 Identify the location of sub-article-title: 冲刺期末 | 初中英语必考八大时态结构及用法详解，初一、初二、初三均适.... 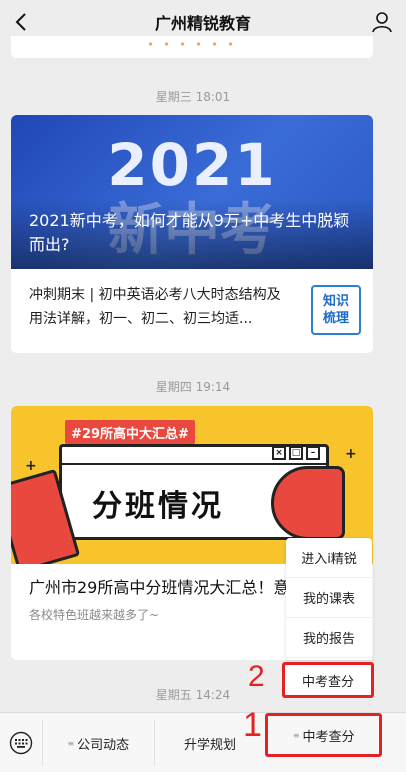
(155, 307).